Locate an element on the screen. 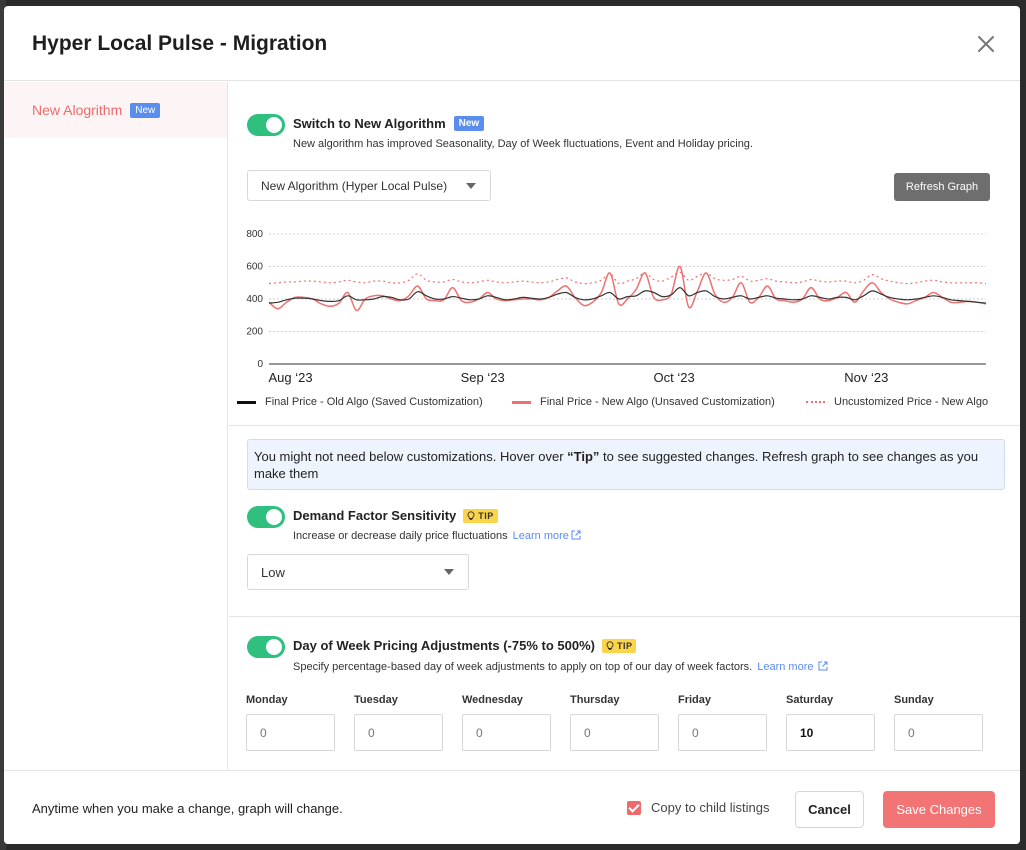  day-label-monday: Monday is located at coordinates (267, 700).